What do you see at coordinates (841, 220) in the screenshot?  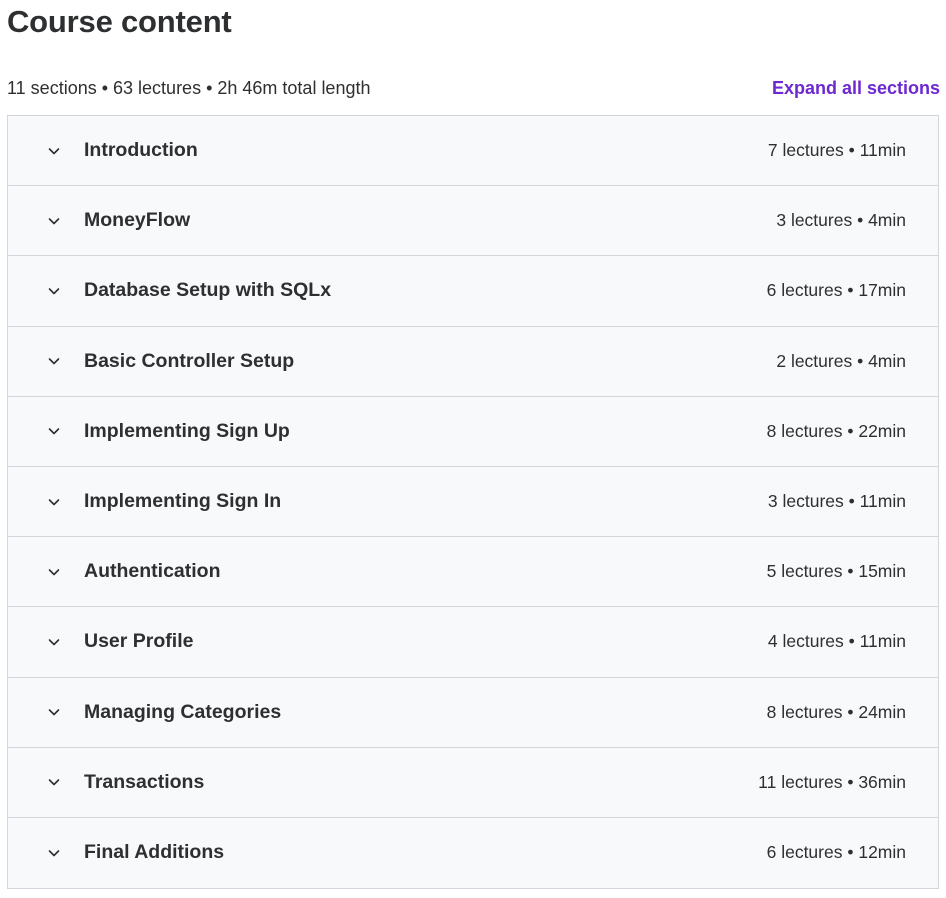 I see `section-meta: 3 lectures • 4min` at bounding box center [841, 220].